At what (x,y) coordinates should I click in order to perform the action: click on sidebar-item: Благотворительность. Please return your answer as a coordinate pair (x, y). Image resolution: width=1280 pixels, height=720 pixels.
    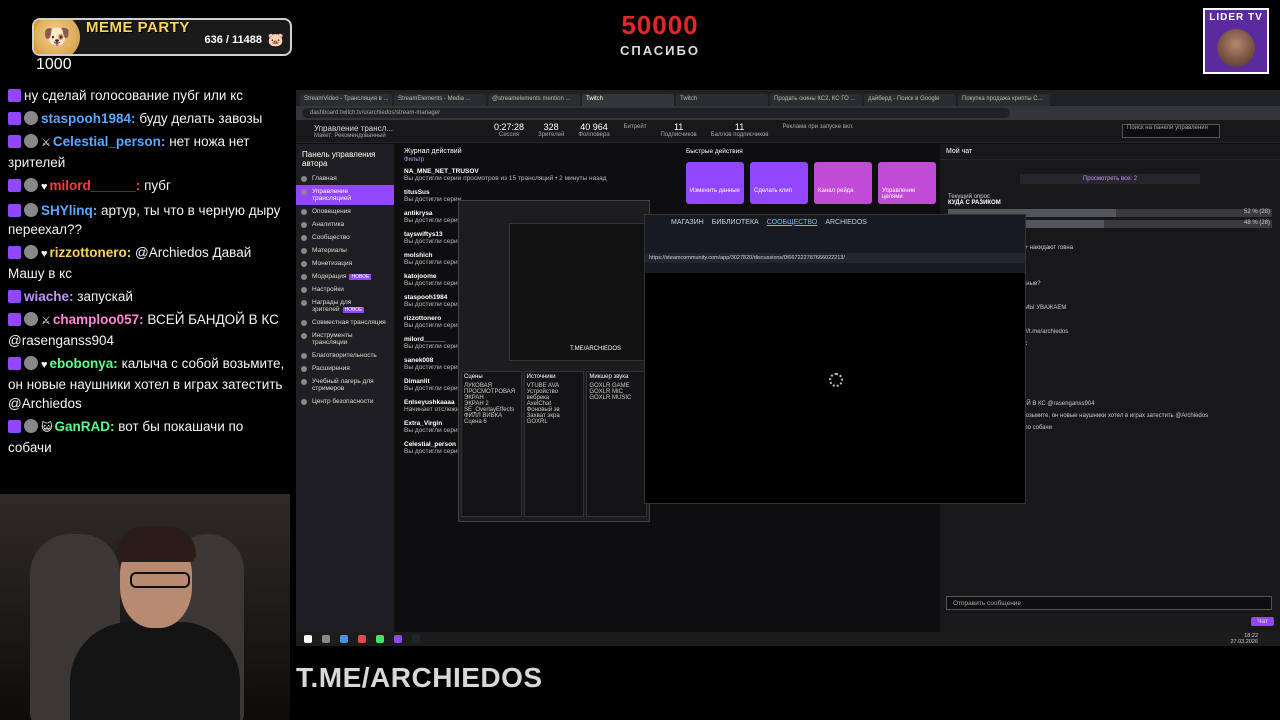
    Looking at the image, I should click on (345, 355).